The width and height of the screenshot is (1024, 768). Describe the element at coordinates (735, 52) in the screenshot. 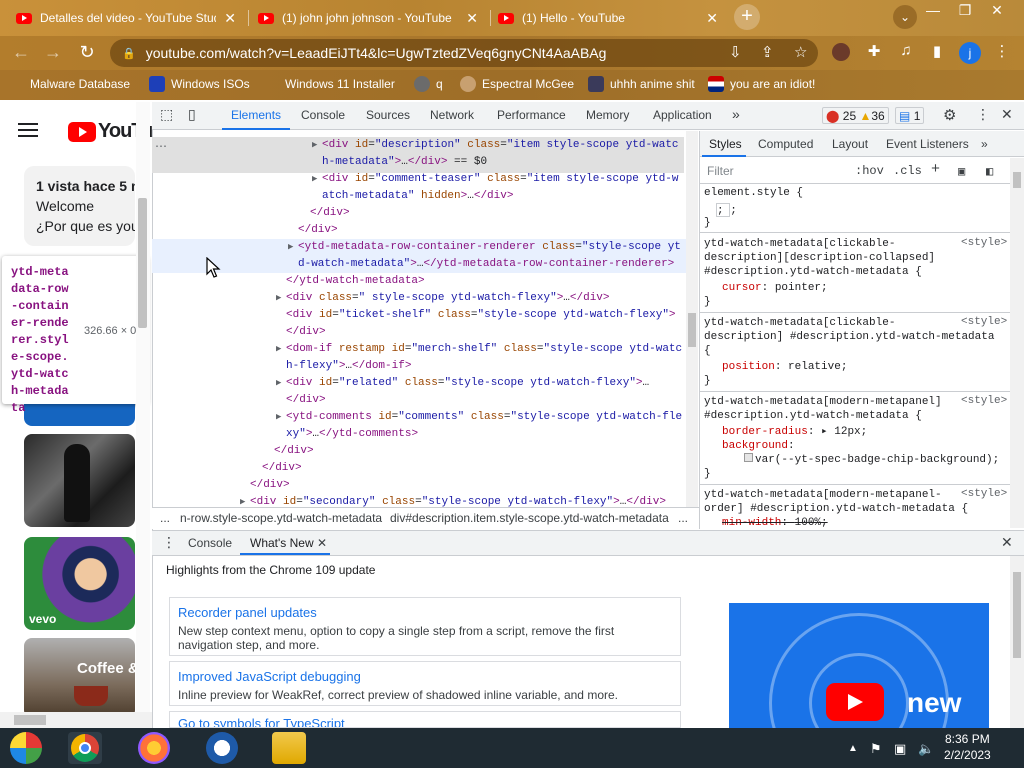

I see `install-icon: ⇩` at that location.